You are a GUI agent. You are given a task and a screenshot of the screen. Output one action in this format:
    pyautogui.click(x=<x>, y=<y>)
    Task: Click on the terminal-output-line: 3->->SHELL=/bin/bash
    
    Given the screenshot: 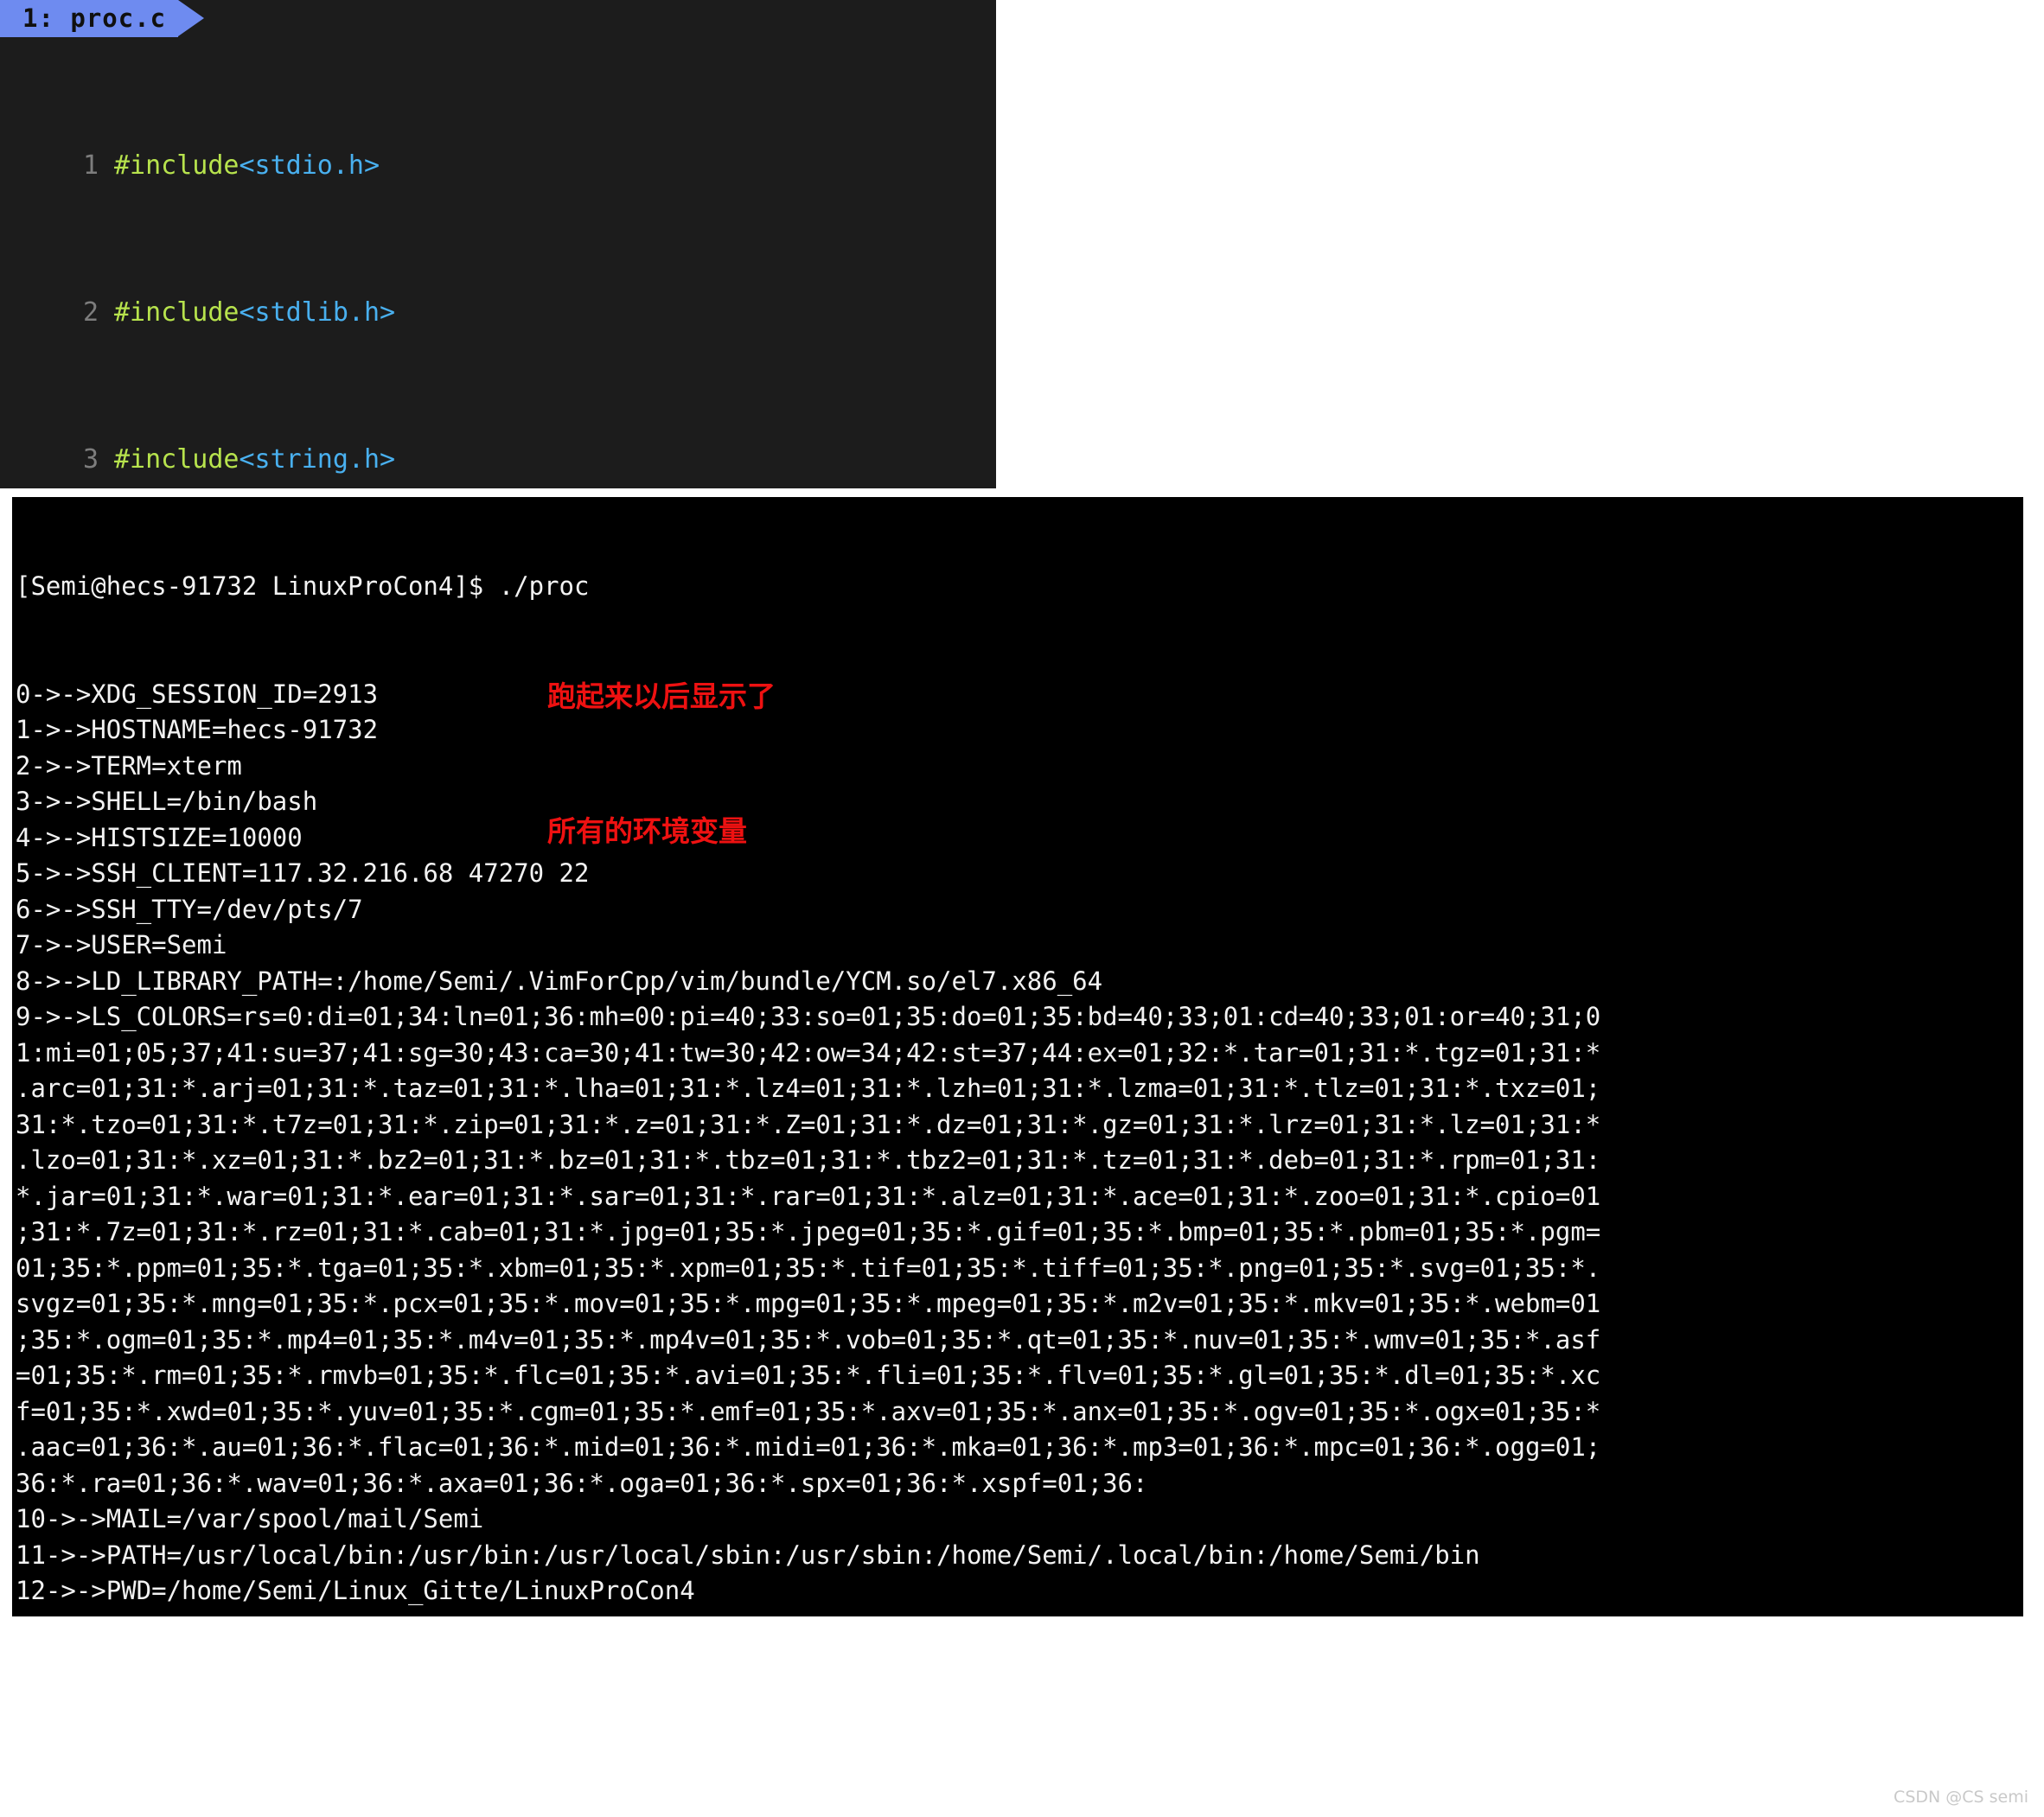 What is the action you would take?
    pyautogui.click(x=167, y=801)
    